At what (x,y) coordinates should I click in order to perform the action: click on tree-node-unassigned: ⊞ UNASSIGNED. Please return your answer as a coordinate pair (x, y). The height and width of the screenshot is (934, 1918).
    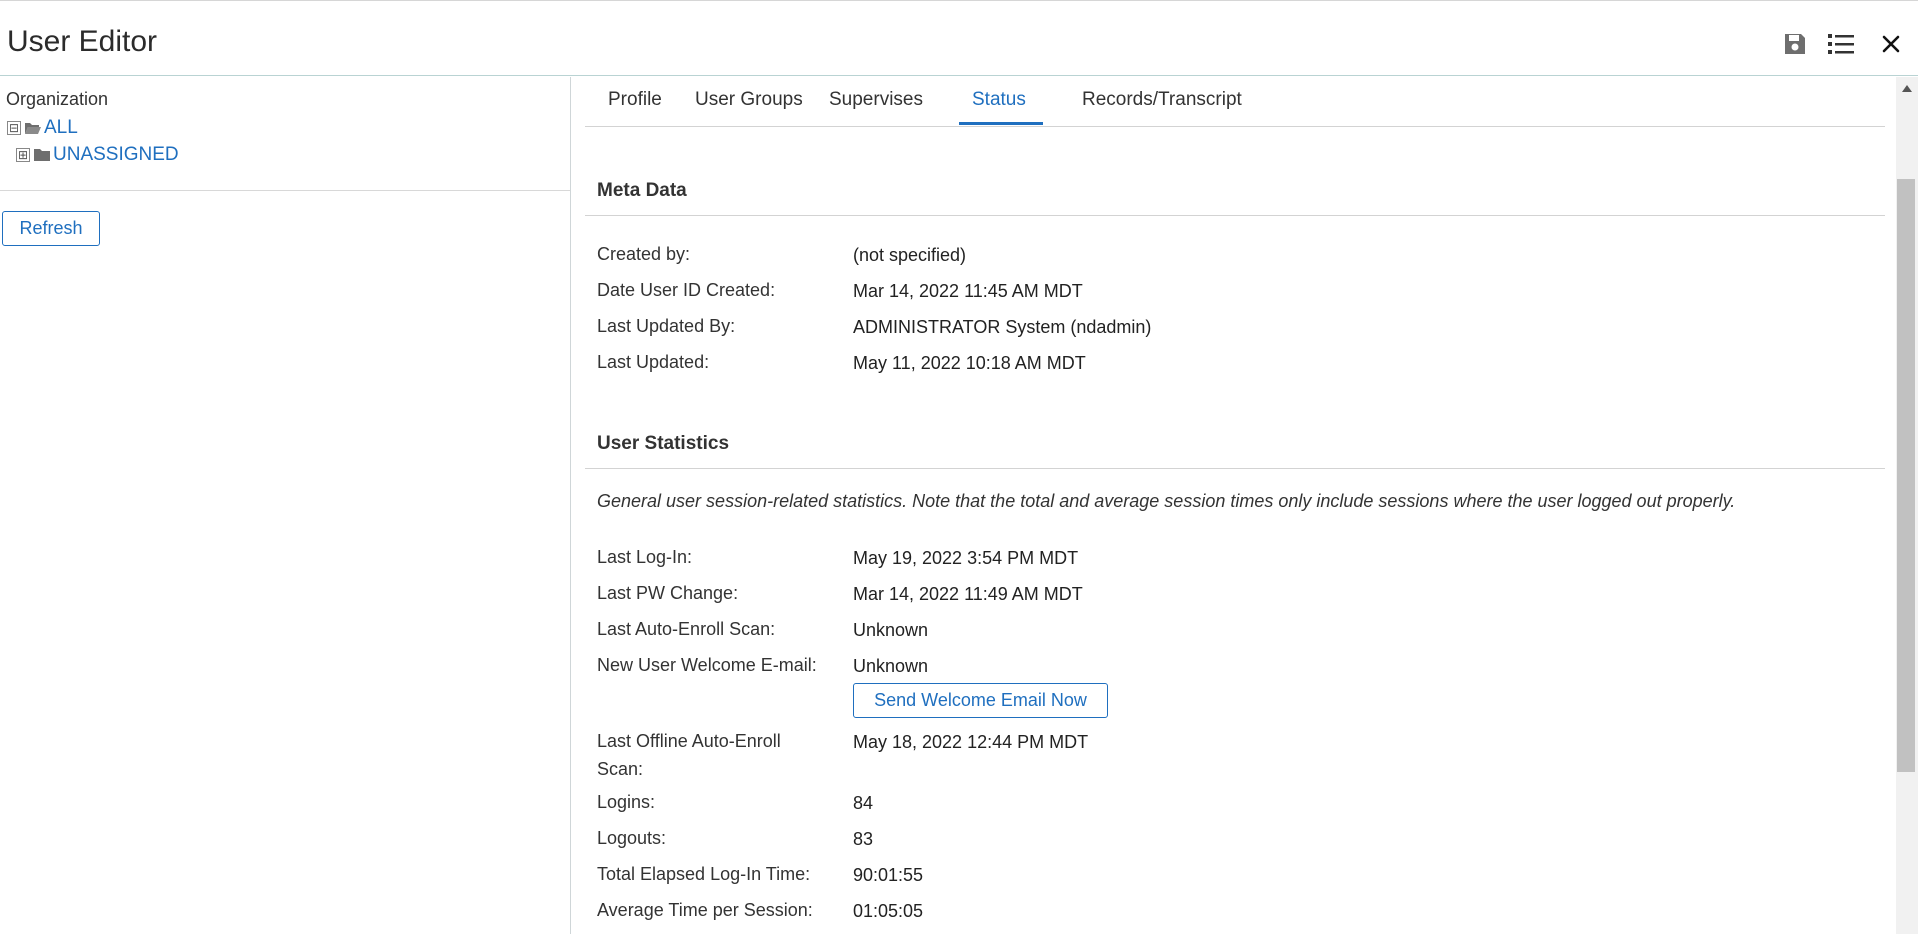
    Looking at the image, I should click on (97, 155).